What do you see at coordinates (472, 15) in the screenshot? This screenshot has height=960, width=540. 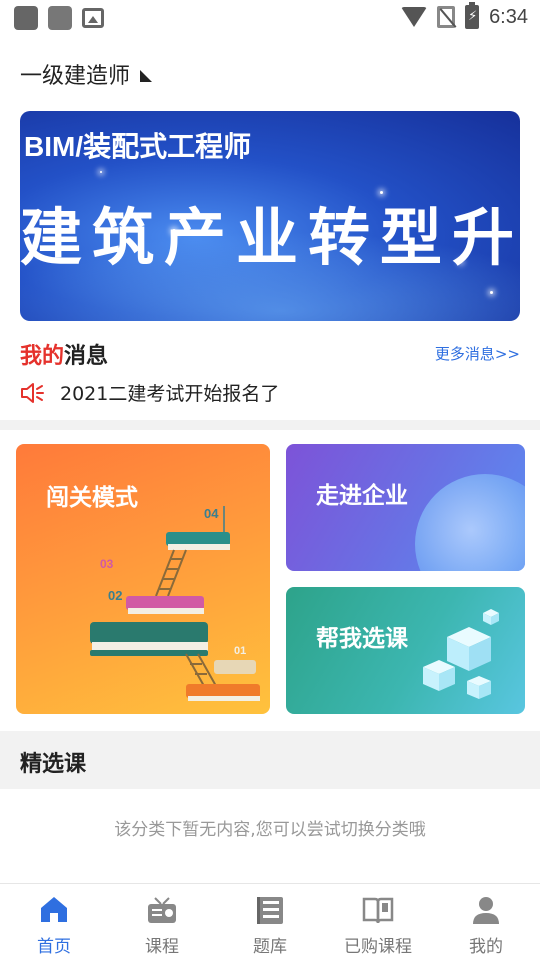 I see `battery-charging-icon: ⚡` at bounding box center [472, 15].